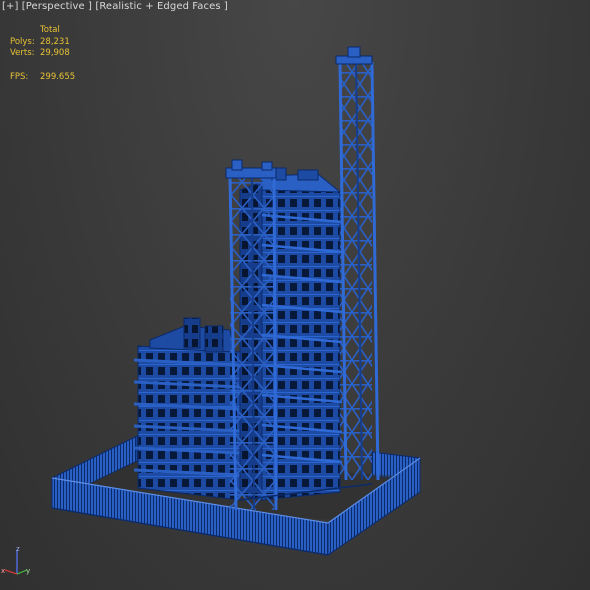  I want to click on axis-gizmo: z x y, so click(15, 560).